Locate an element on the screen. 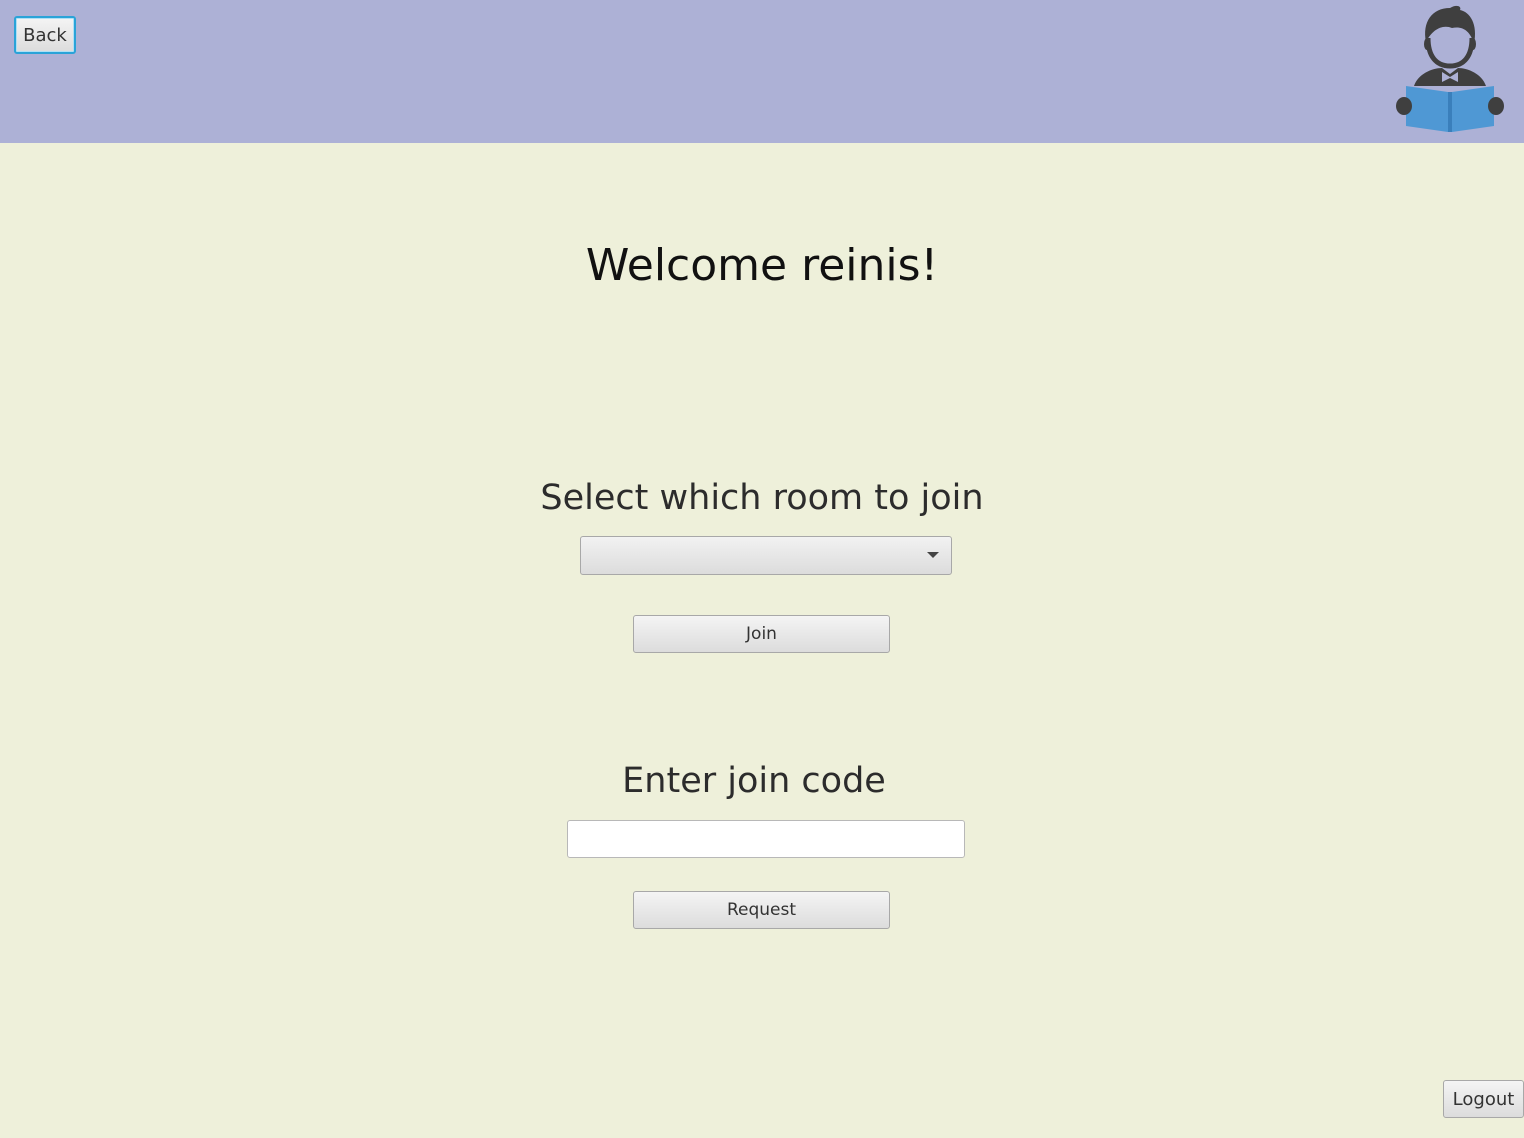 The image size is (1524, 1138). reading-person-icon is located at coordinates (1450, 68).